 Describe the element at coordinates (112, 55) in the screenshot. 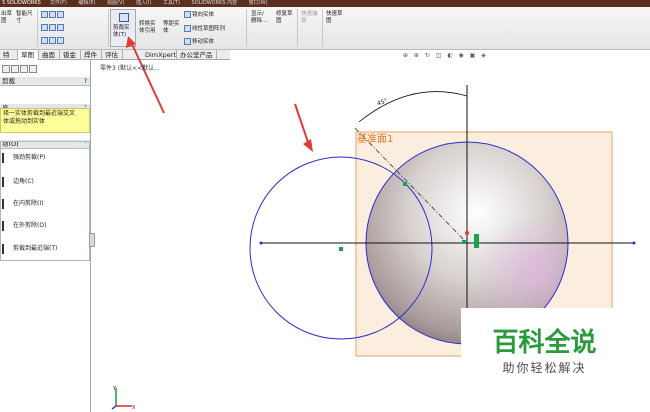

I see `tab-evaluate: 评估` at that location.